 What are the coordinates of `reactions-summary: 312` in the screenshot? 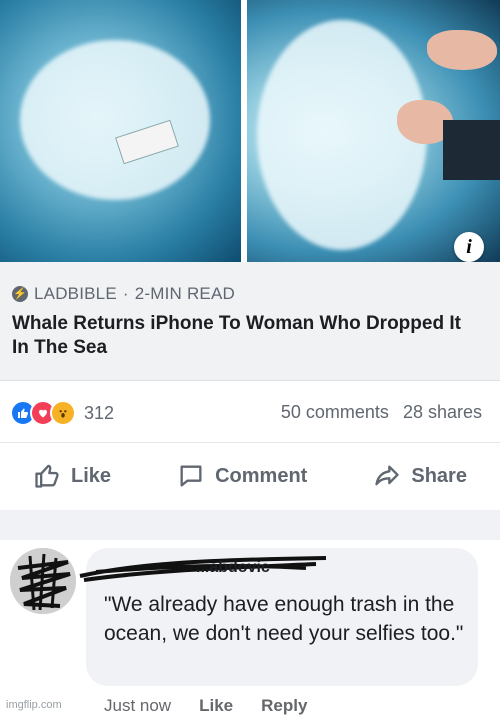 It's located at (62, 413).